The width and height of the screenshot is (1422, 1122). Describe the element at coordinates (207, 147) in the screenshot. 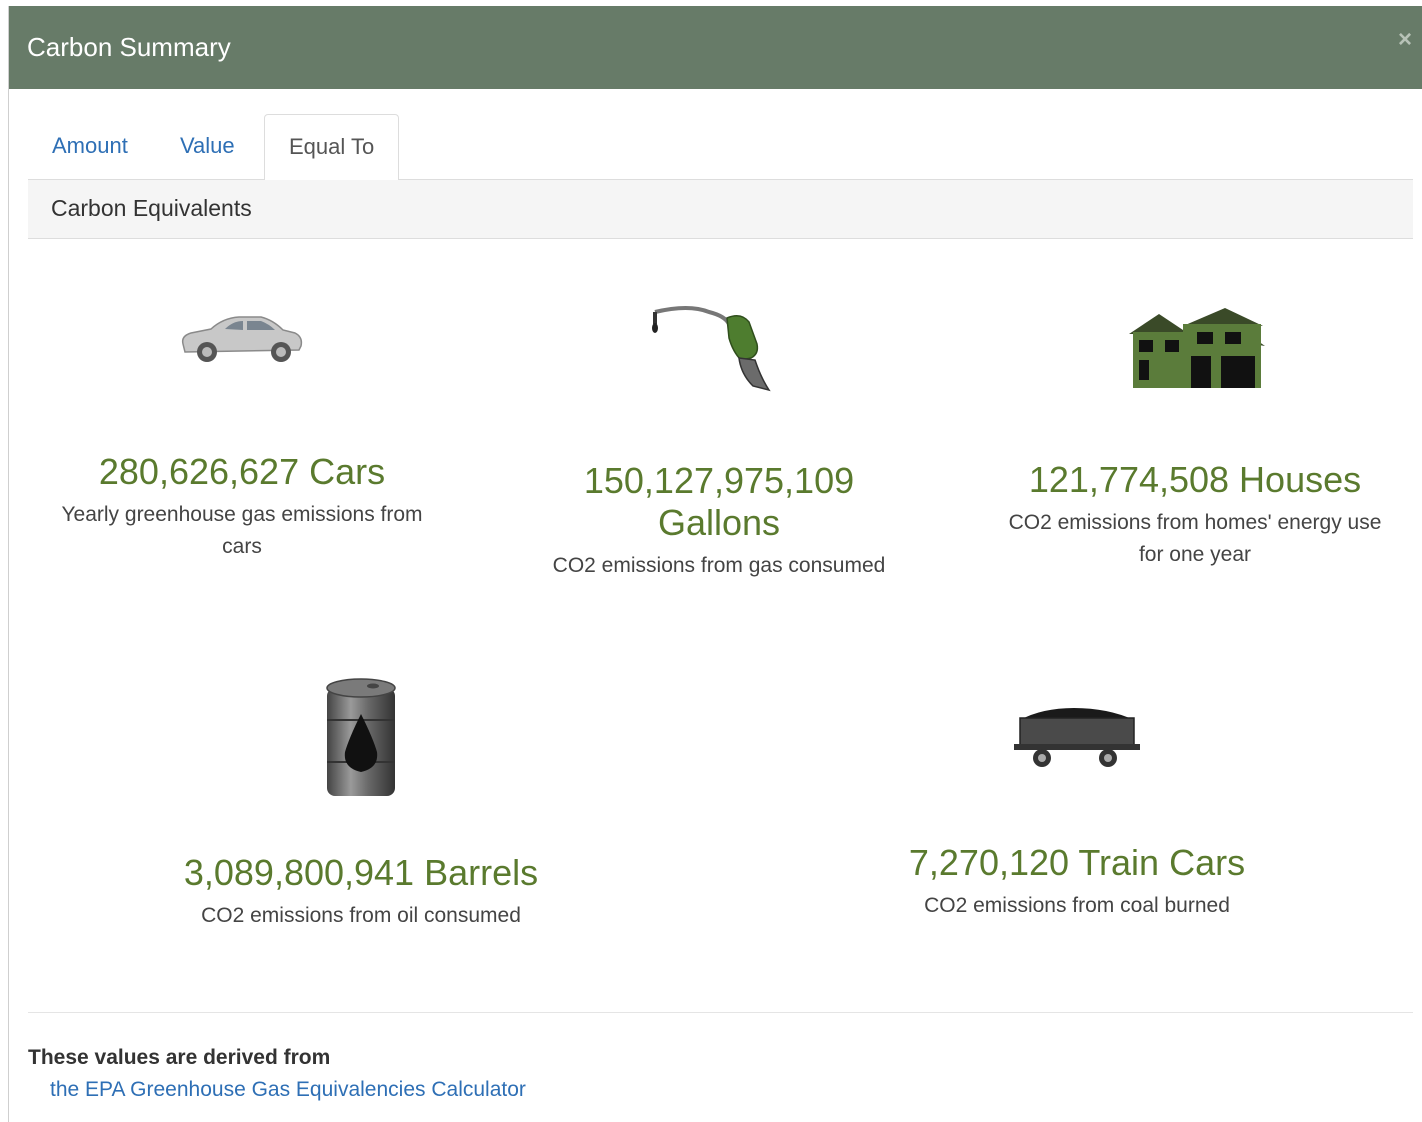

I see `tab-value: Value` at that location.